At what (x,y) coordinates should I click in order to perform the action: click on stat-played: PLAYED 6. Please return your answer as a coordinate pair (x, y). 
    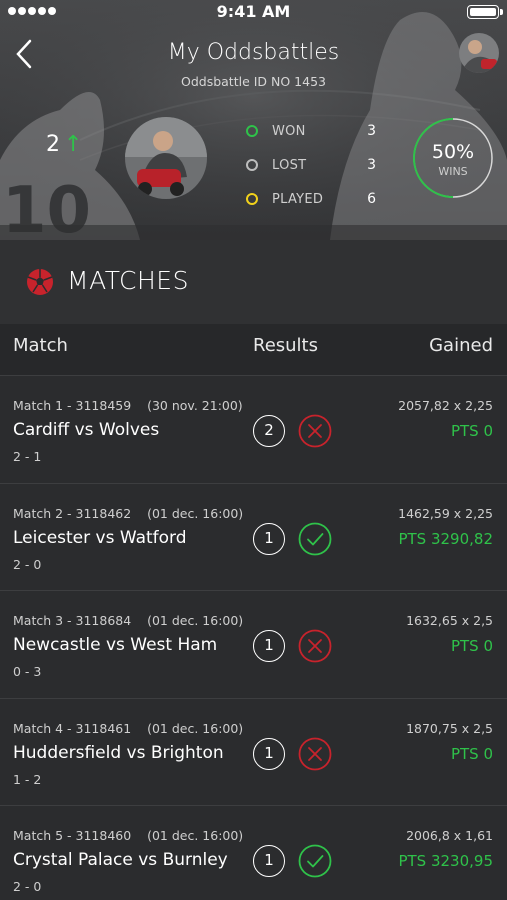
    Looking at the image, I should click on (316, 199).